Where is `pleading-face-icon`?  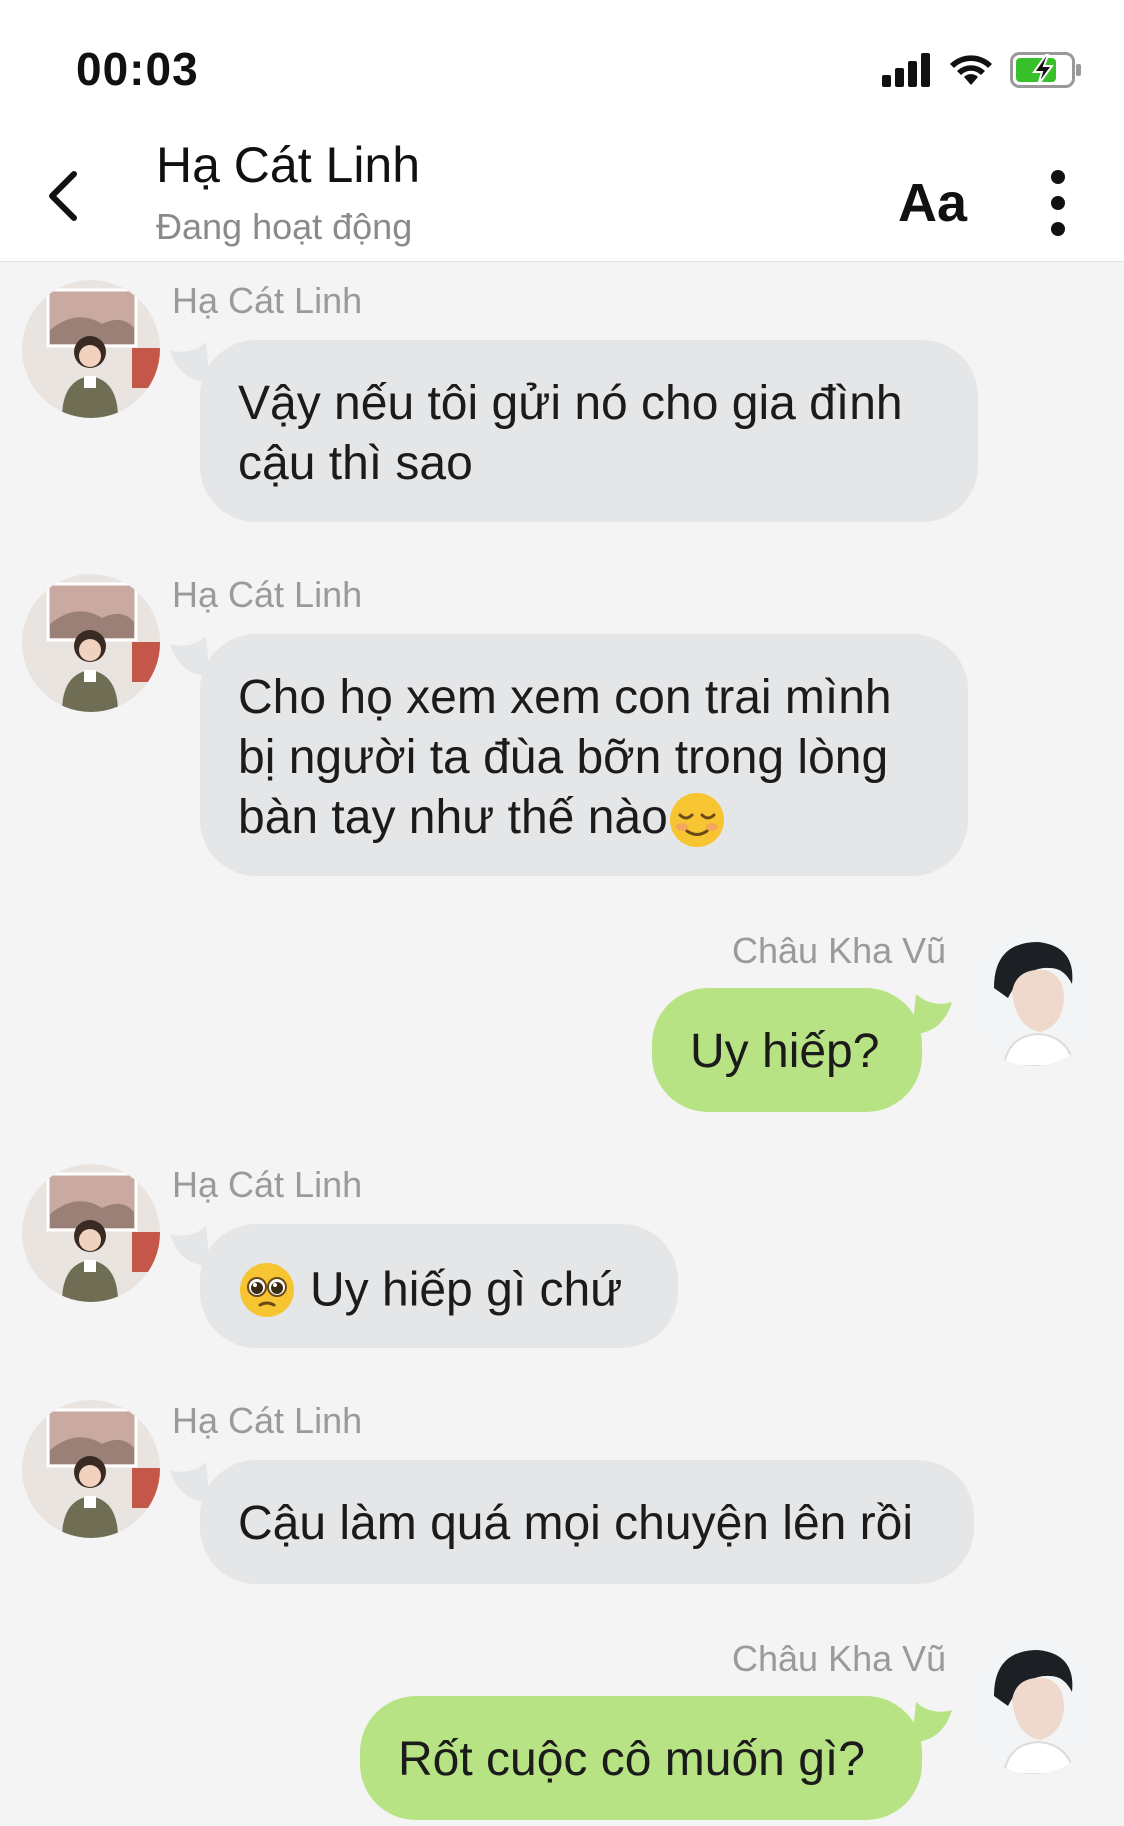
pleading-face-icon is located at coordinates (267, 1290).